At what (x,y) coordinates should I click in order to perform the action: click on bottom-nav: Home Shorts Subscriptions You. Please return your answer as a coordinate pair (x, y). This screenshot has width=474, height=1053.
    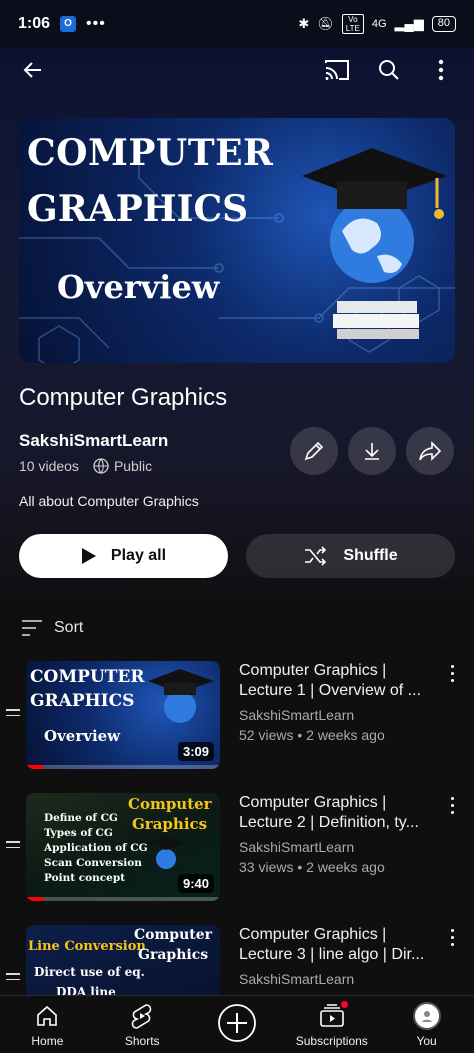
    Looking at the image, I should click on (237, 1024).